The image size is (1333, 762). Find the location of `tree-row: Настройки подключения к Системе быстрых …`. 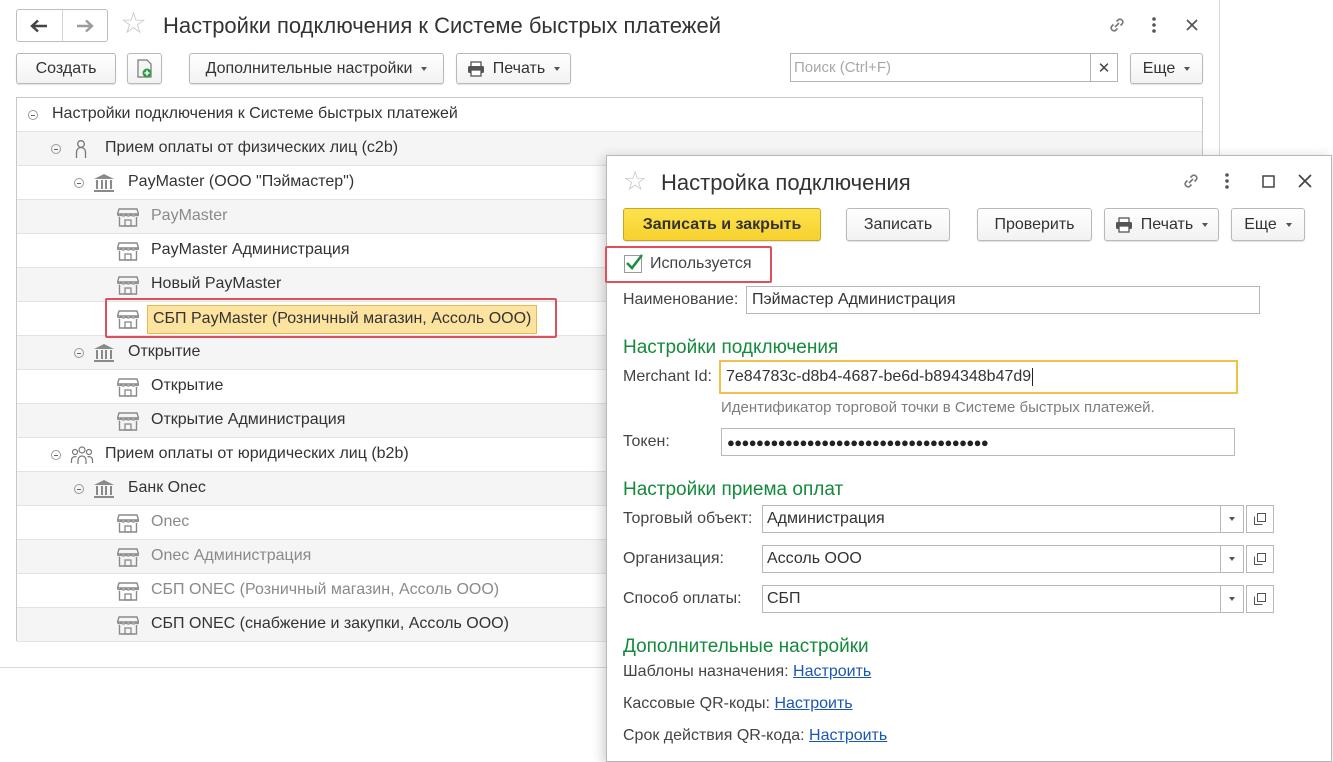

tree-row: Настройки подключения к Системе быстрых … is located at coordinates (609, 115).